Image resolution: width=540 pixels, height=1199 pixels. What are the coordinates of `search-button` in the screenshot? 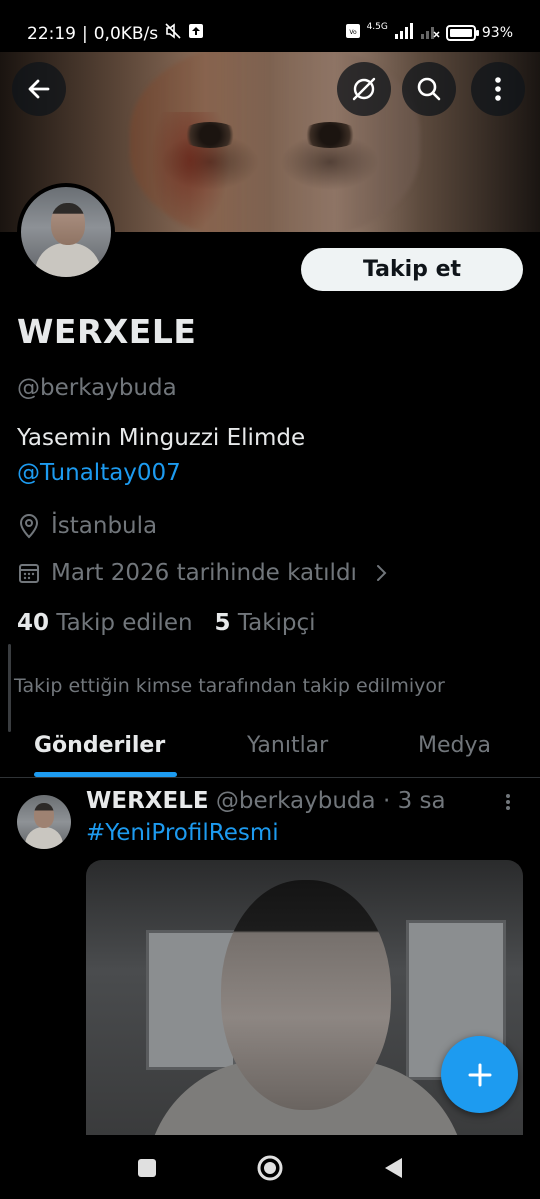 It's located at (429, 89).